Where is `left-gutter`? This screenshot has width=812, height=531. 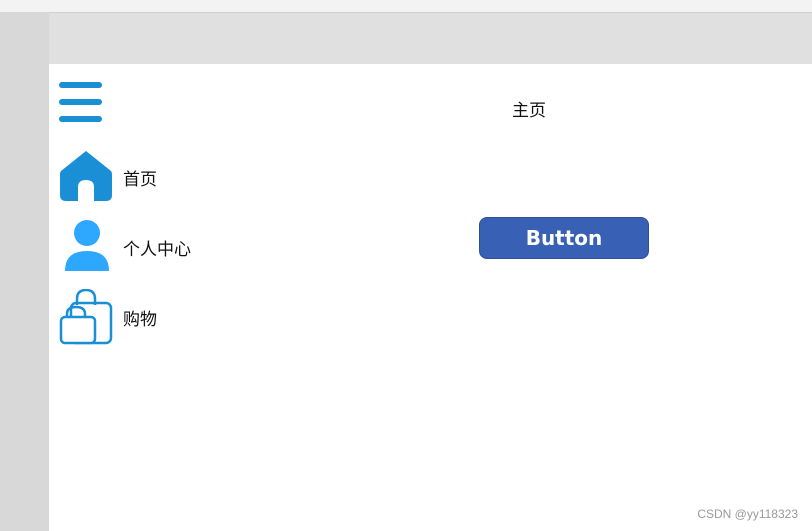 left-gutter is located at coordinates (24, 271).